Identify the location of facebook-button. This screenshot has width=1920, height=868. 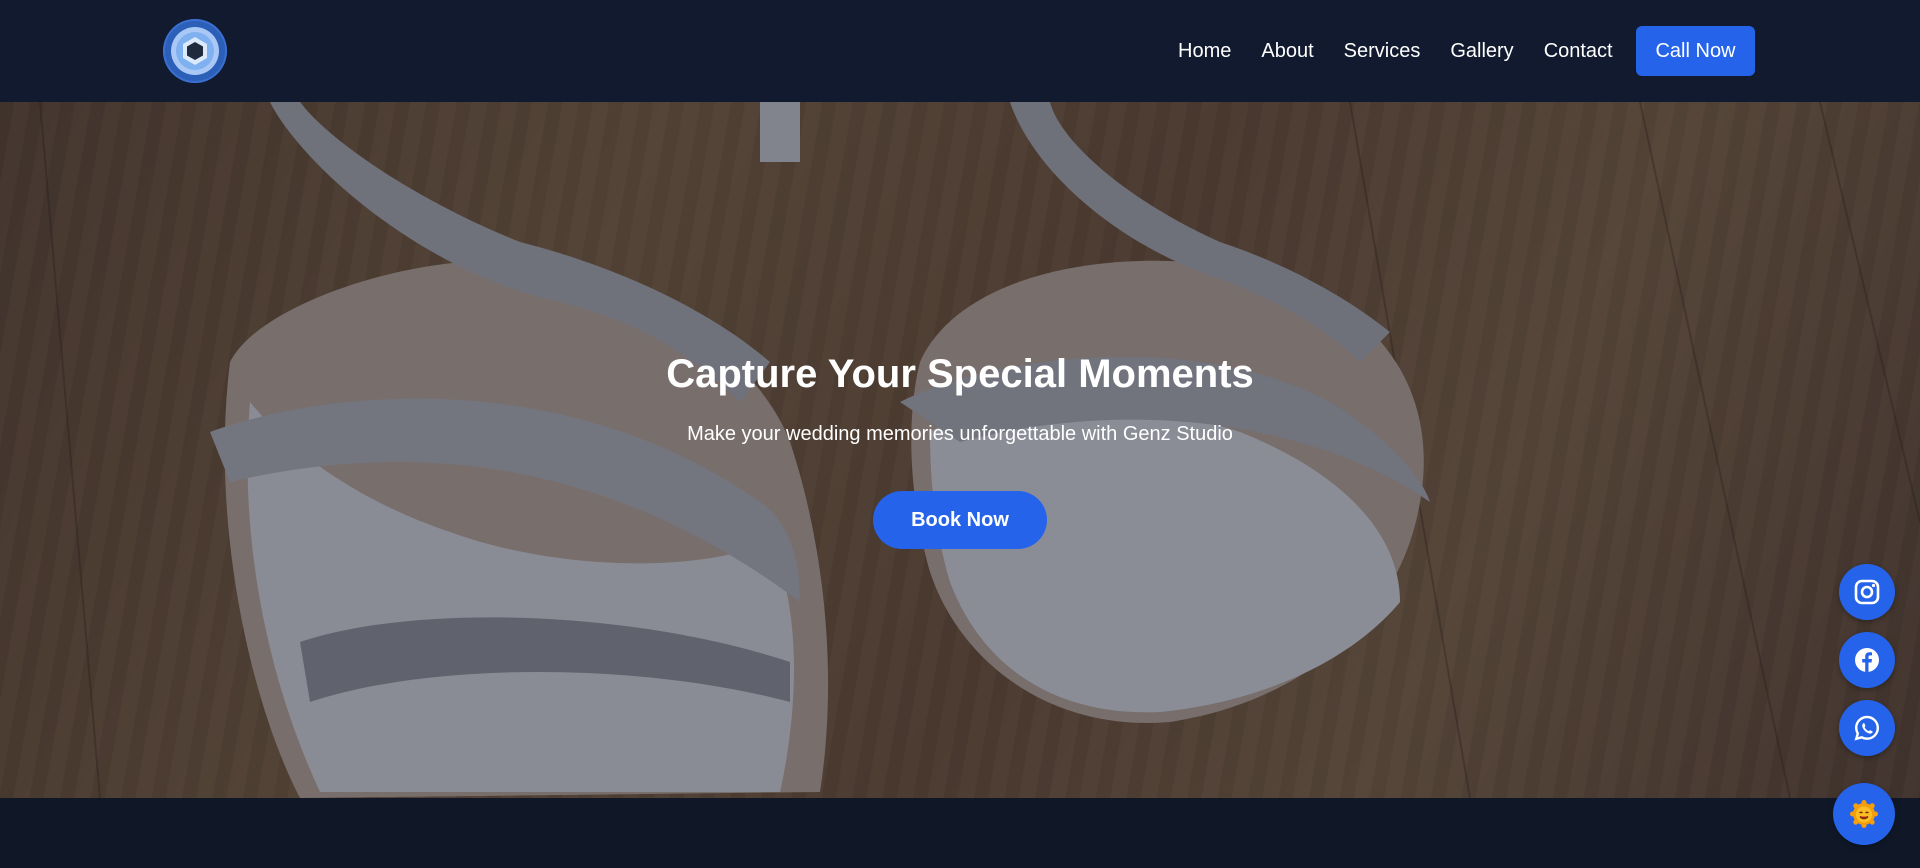
(1867, 660).